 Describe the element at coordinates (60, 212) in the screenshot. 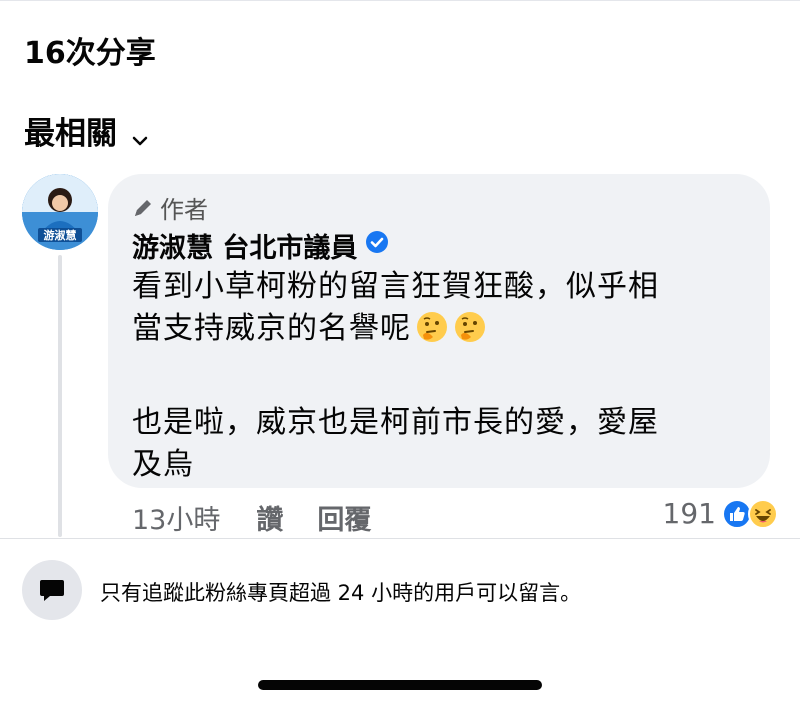

I see `avatar: 游淑慧` at that location.